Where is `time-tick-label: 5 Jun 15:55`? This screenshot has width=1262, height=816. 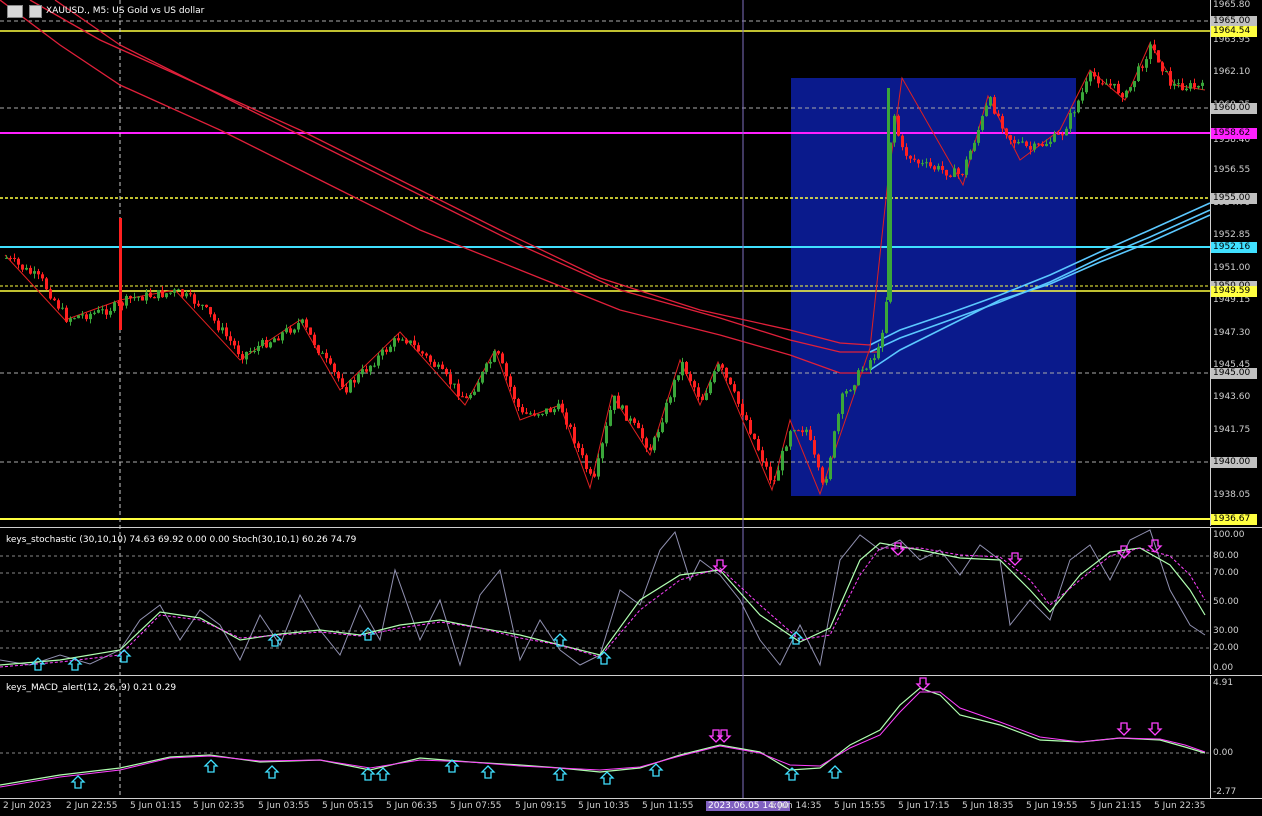
time-tick-label: 5 Jun 15:55 is located at coordinates (860, 806).